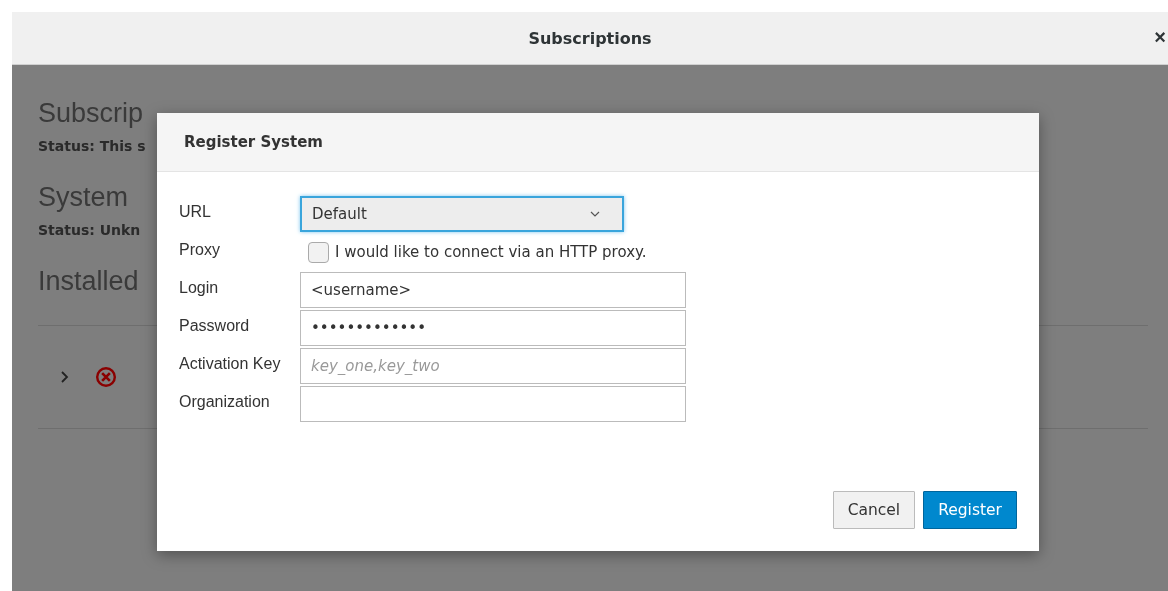 Image resolution: width=1168 pixels, height=591 pixels. I want to click on url-dropdown: Default, so click(462, 214).